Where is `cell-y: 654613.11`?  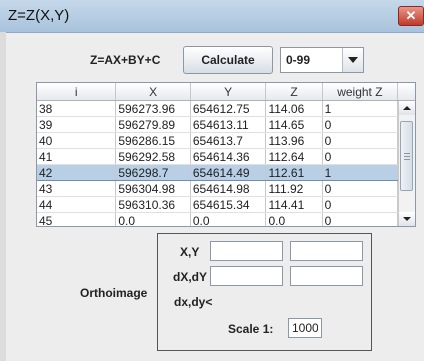
cell-y: 654613.11 is located at coordinates (228, 124).